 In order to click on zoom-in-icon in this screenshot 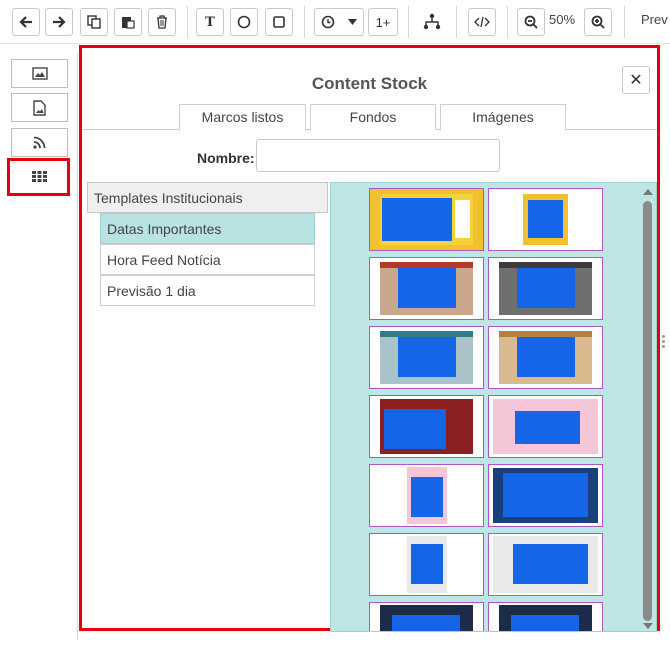, I will do `click(598, 22)`.